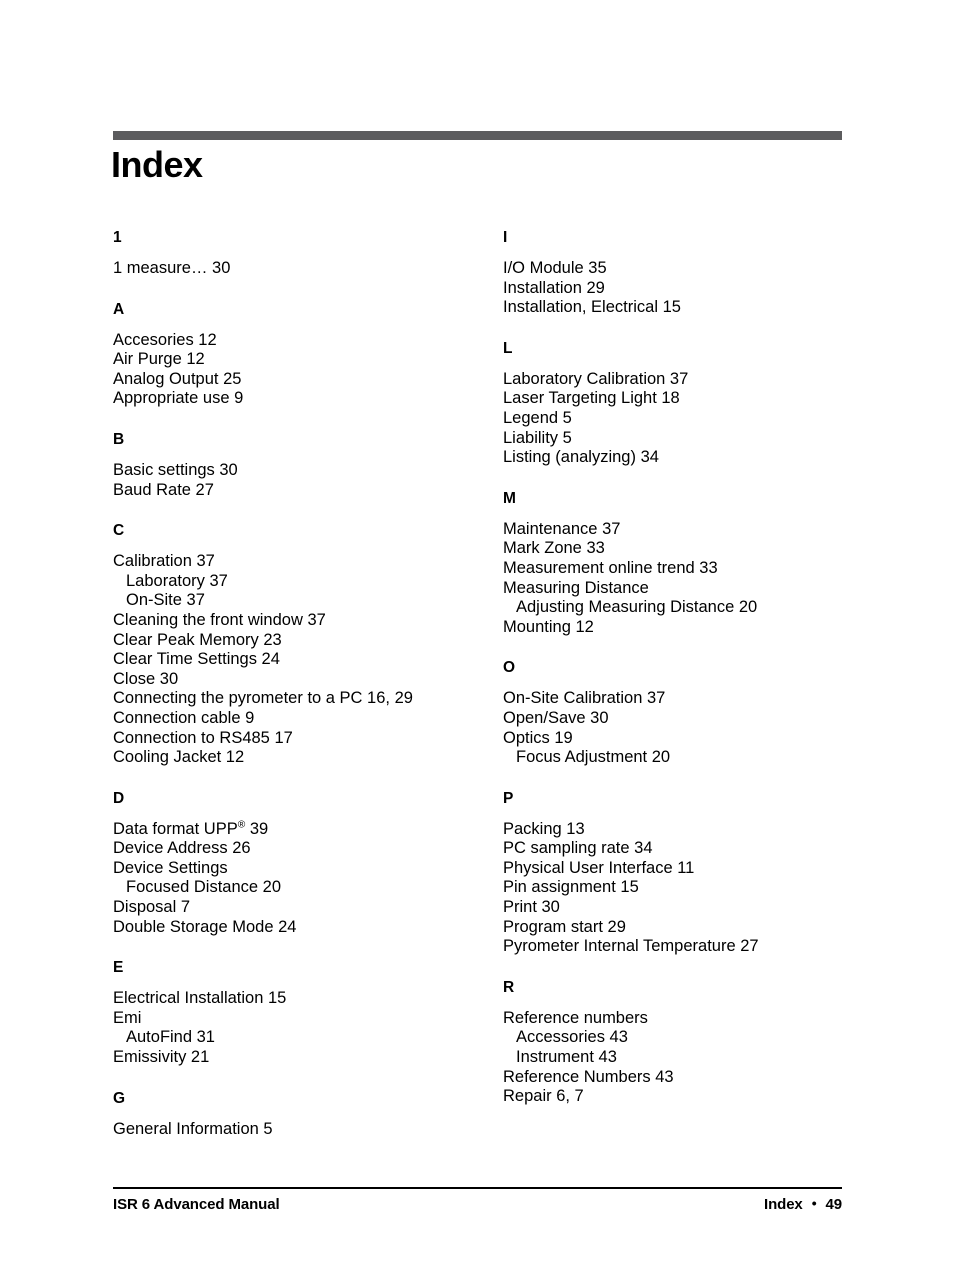 The image size is (954, 1270). What do you see at coordinates (127, 1017) in the screenshot?
I see `index-entry: Emi` at bounding box center [127, 1017].